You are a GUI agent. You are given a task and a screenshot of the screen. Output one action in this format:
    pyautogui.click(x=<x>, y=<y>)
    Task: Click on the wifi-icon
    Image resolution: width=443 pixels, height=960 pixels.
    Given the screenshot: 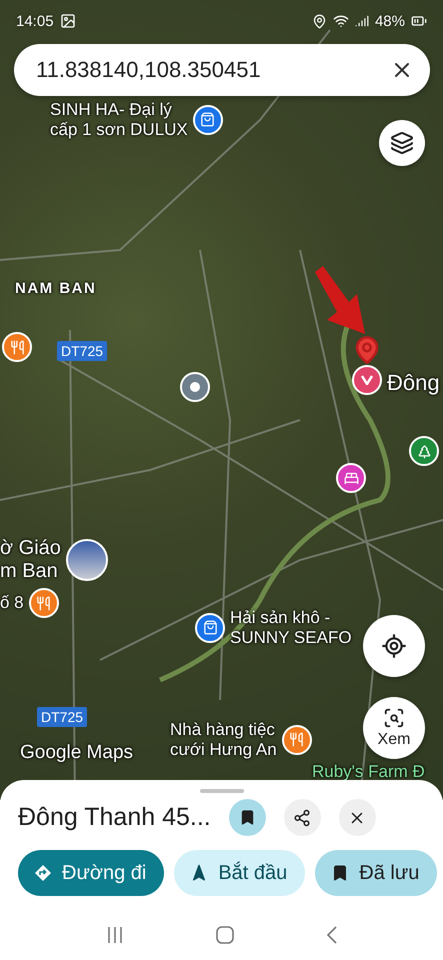 What is the action you would take?
    pyautogui.click(x=340, y=21)
    